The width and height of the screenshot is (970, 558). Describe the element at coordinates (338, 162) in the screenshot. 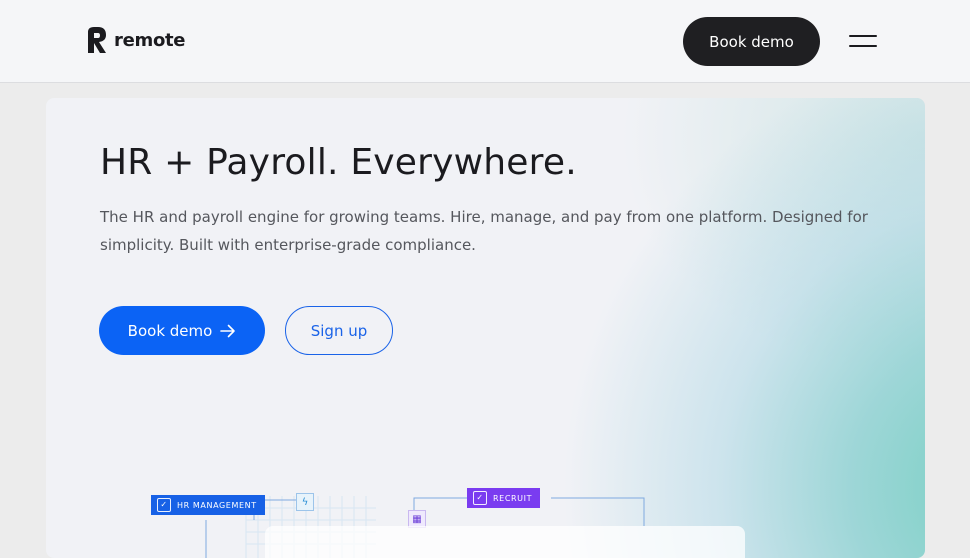

I see `hero-title: HR + Payroll. Everywhere.` at that location.